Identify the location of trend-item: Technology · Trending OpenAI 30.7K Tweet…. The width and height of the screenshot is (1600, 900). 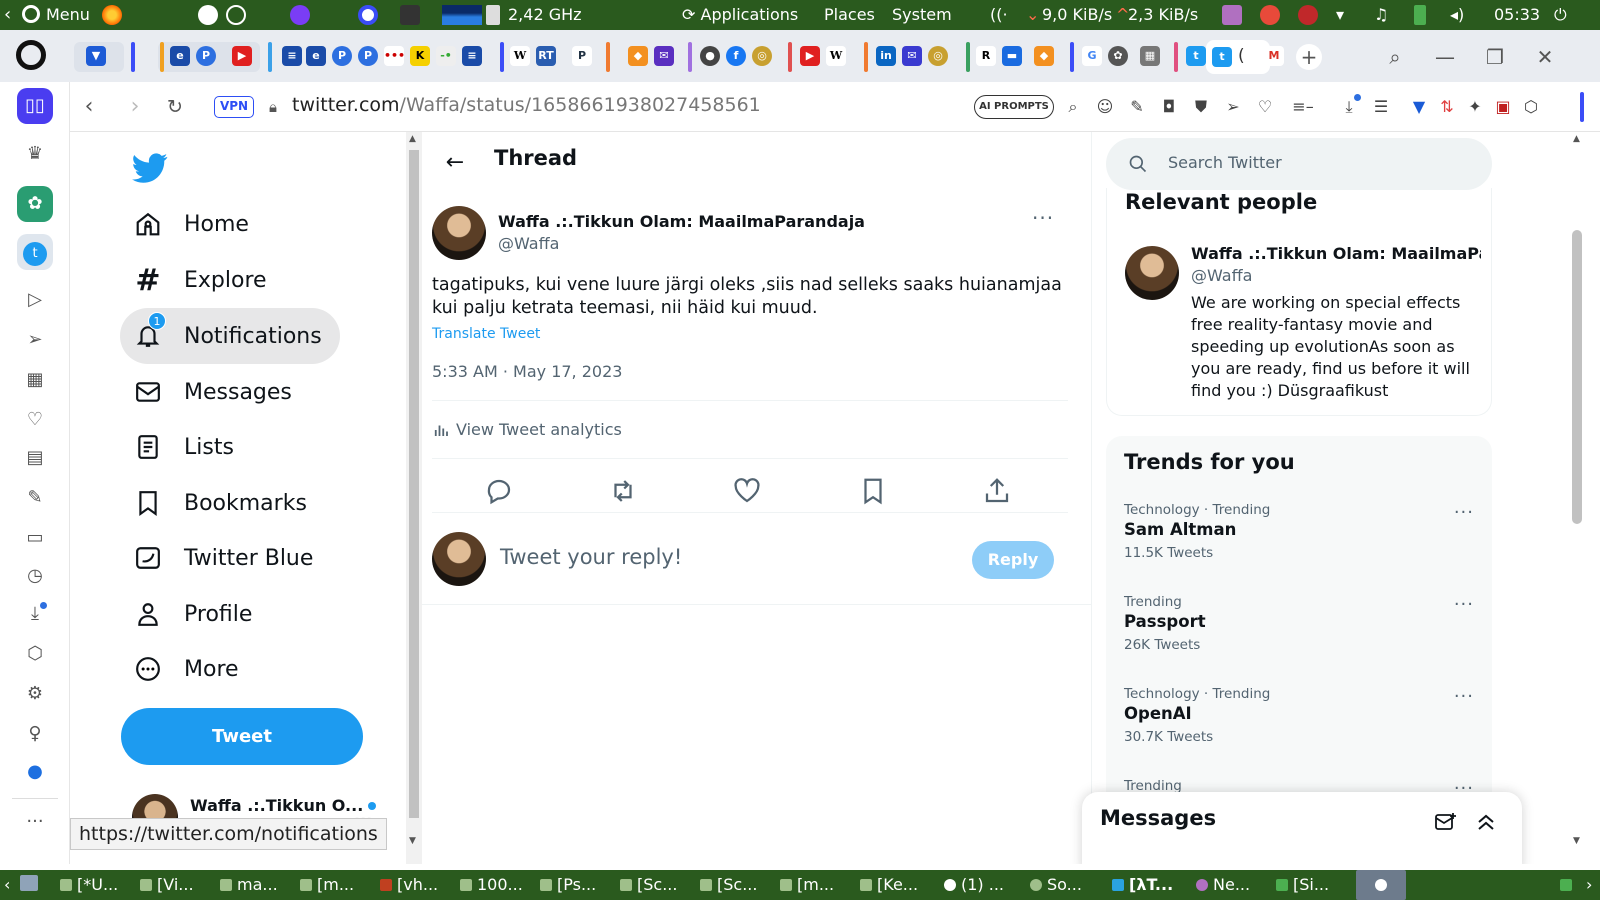
(1299, 731).